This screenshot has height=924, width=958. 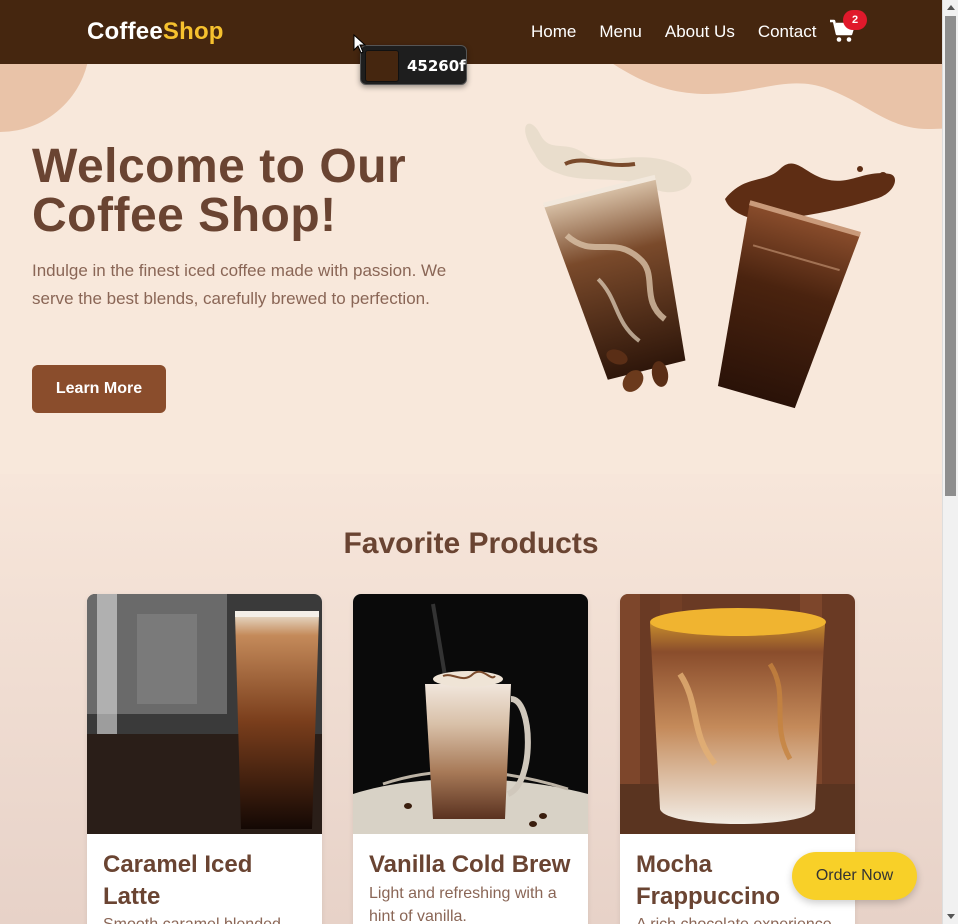 What do you see at coordinates (470, 714) in the screenshot?
I see `vanilla-cold-brew-image` at bounding box center [470, 714].